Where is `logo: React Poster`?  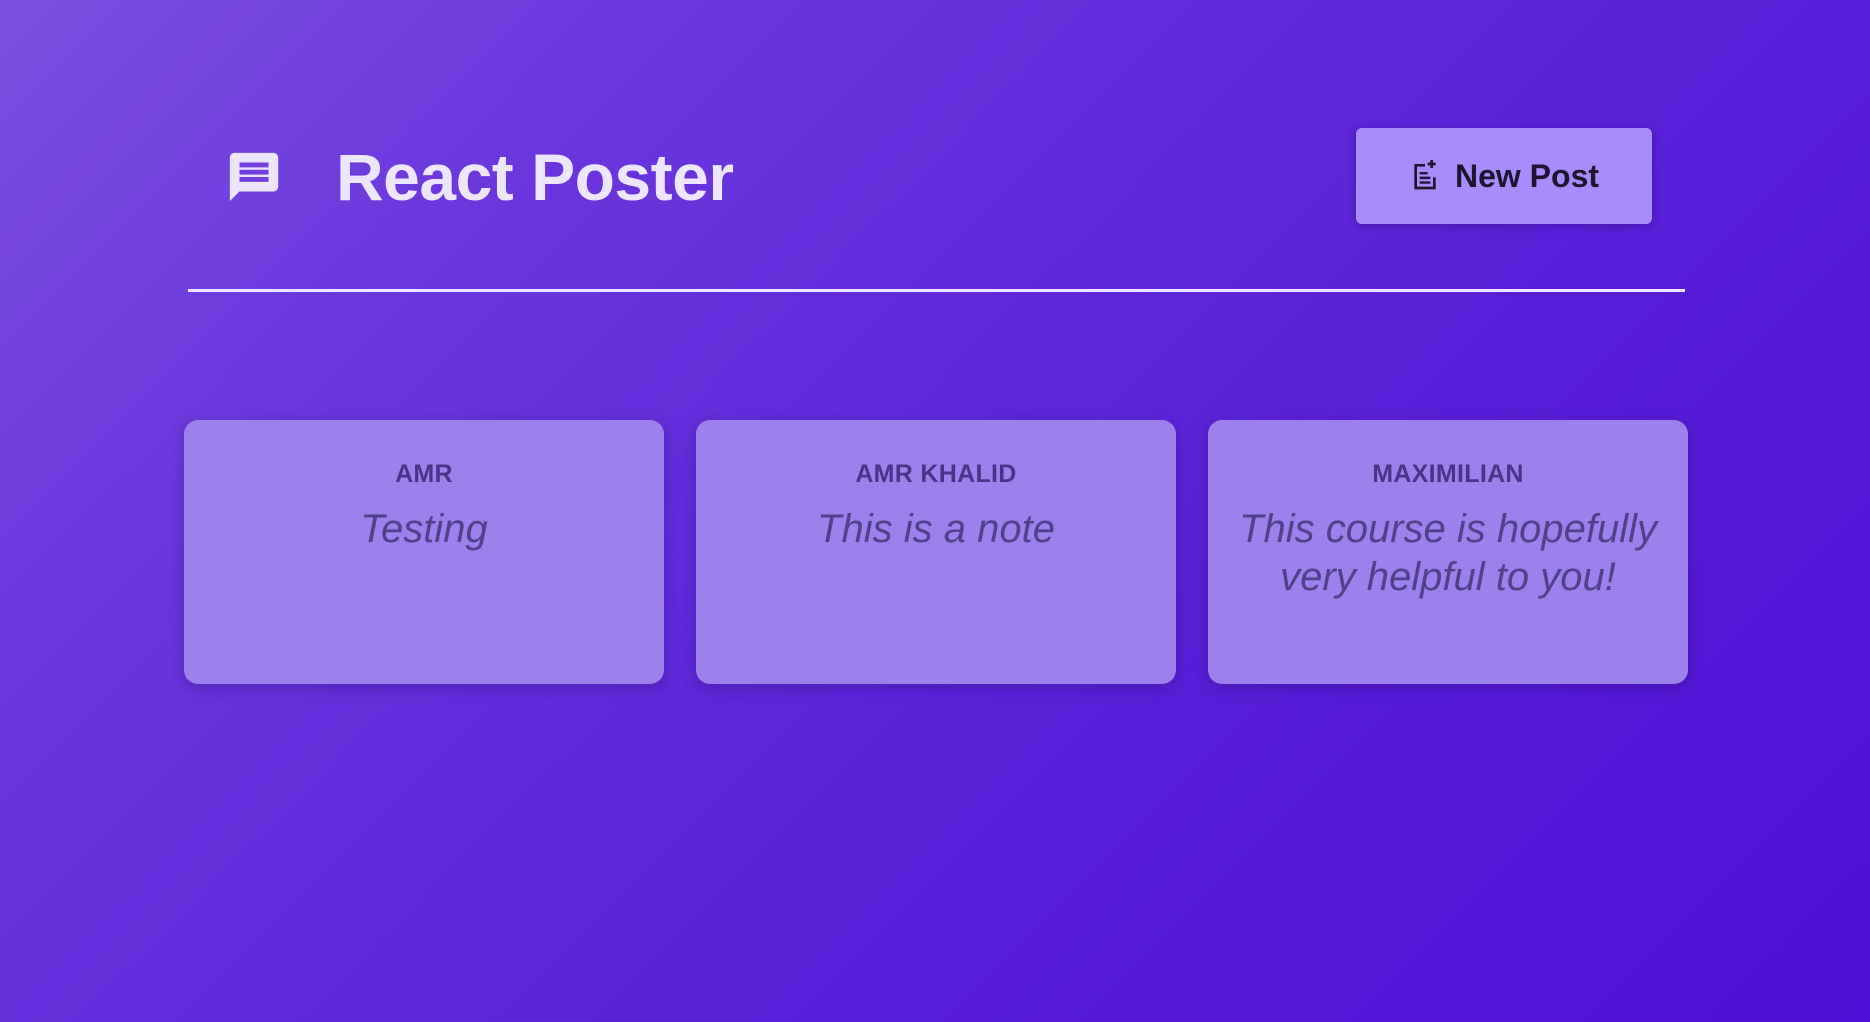 logo: React Poster is located at coordinates (479, 177).